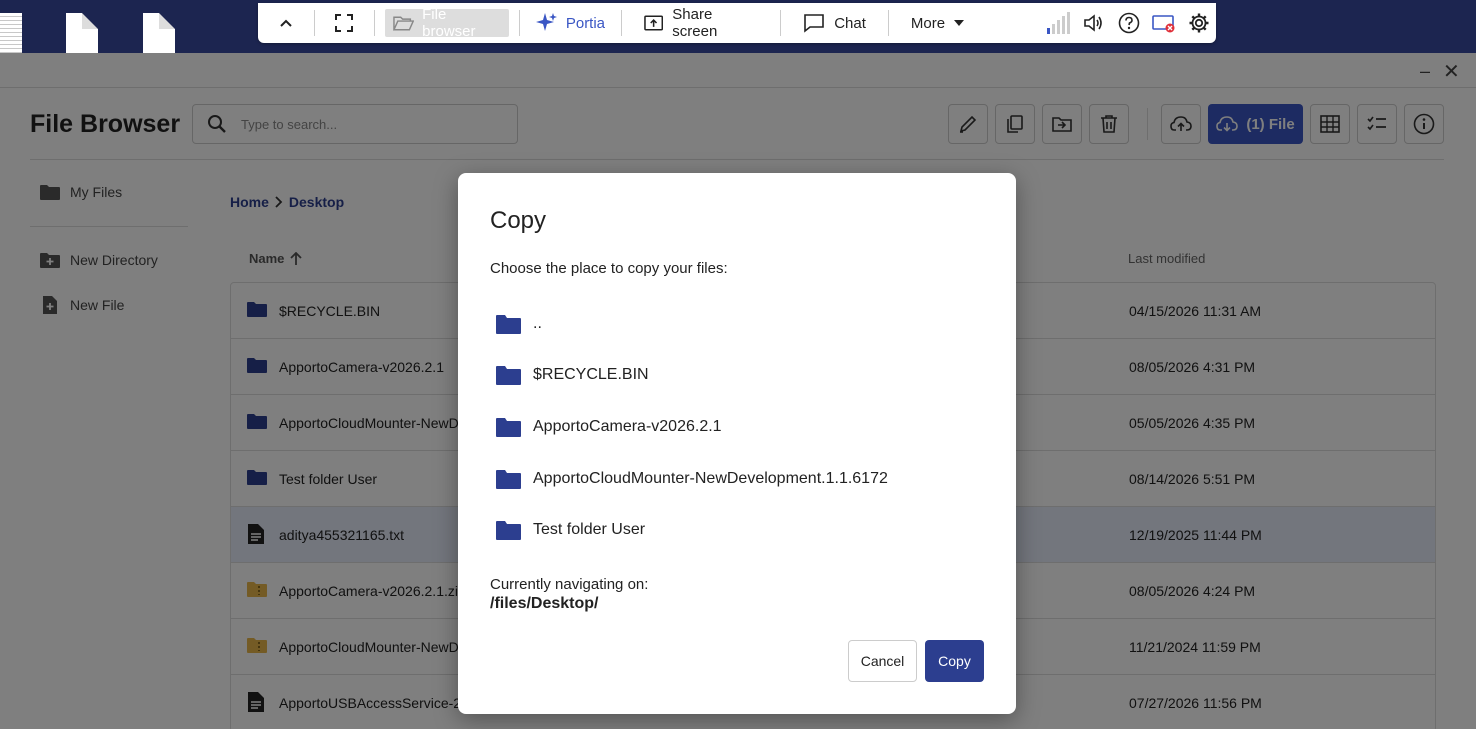 This screenshot has height=729, width=1476. I want to click on help-icon, so click(1129, 23).